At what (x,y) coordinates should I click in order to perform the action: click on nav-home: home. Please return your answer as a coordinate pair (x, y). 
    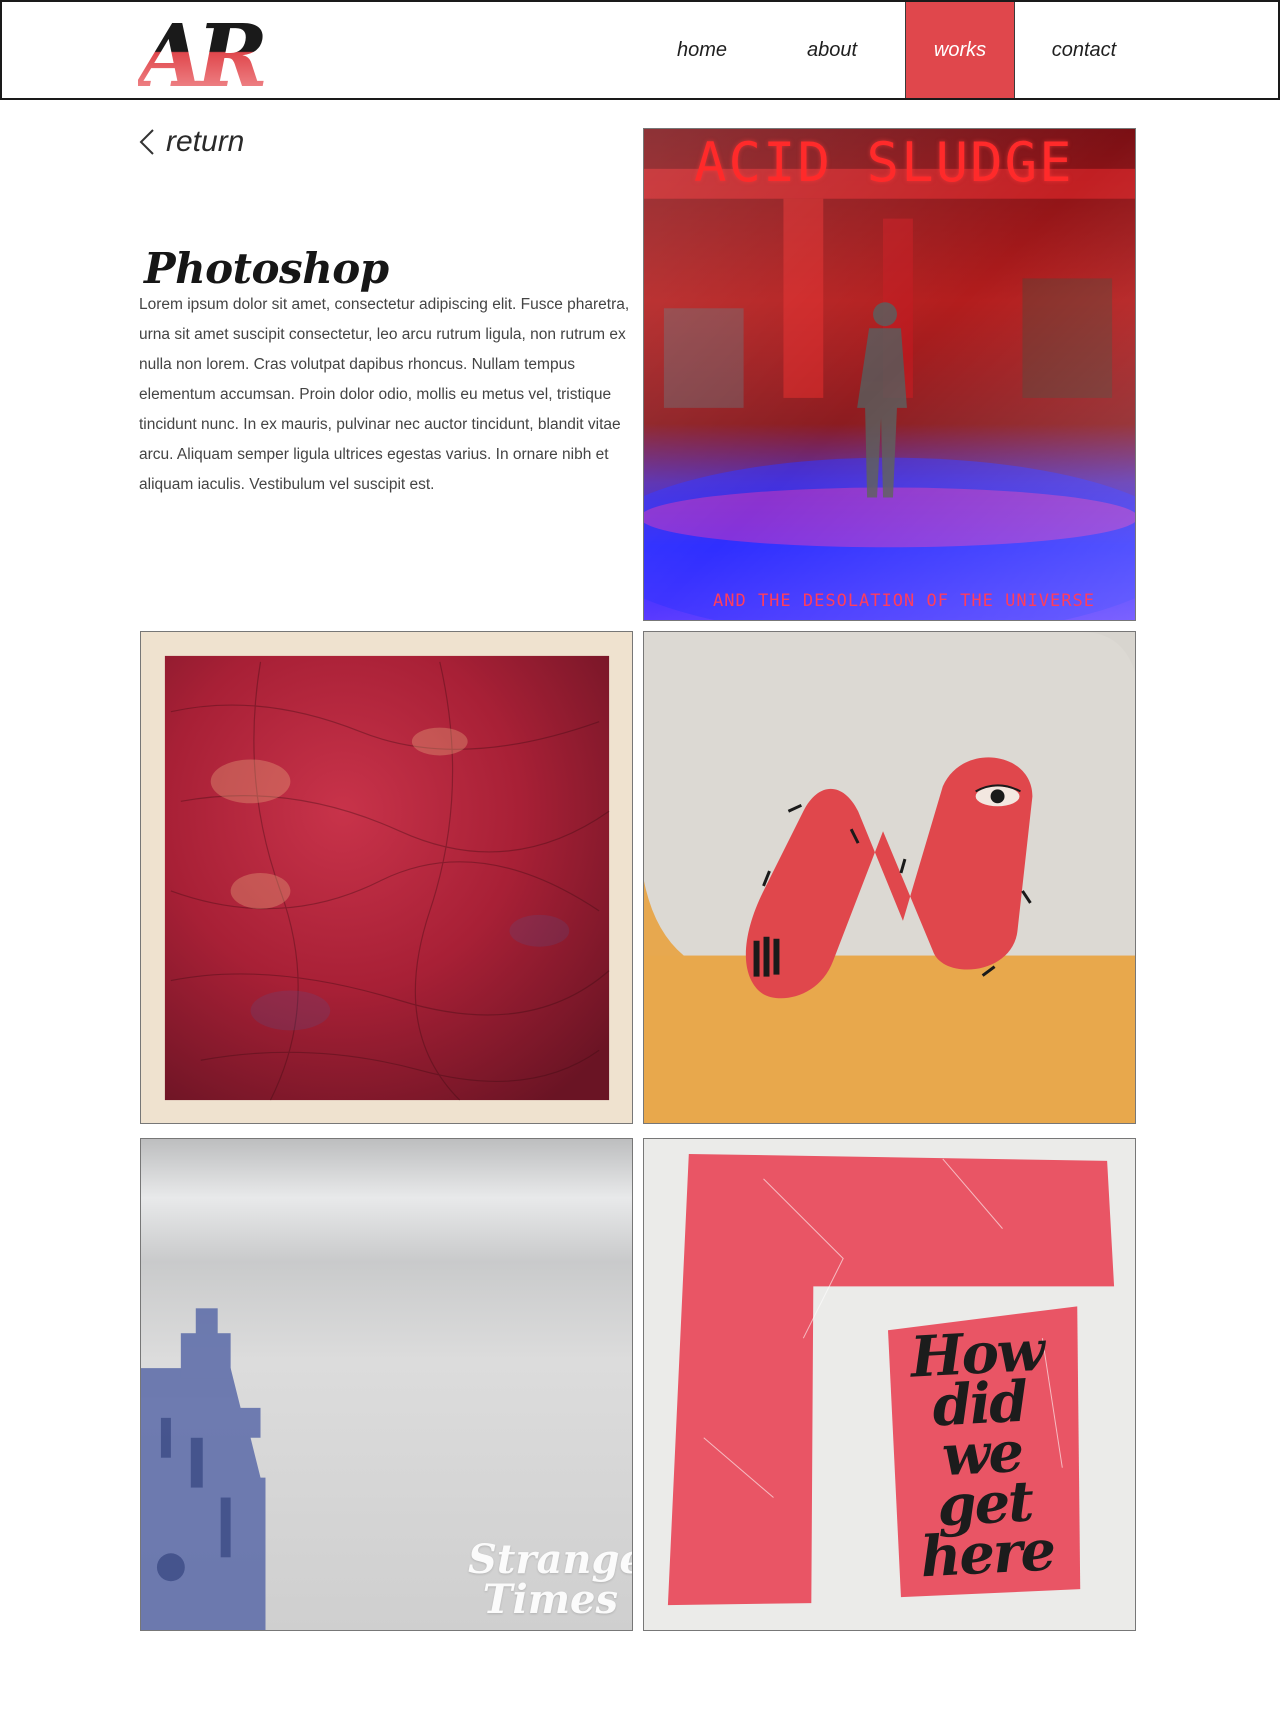
    Looking at the image, I should click on (702, 50).